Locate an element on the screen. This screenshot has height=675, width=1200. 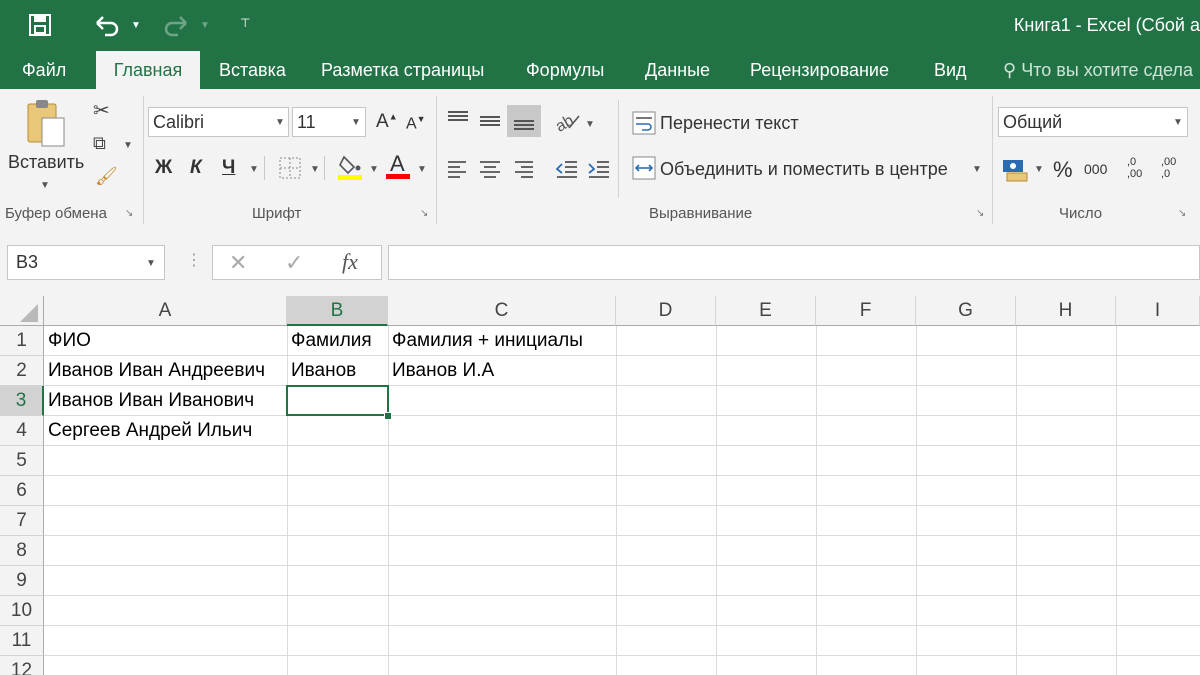
font-name-dropdown-icon: ▼ is located at coordinates (280, 122).